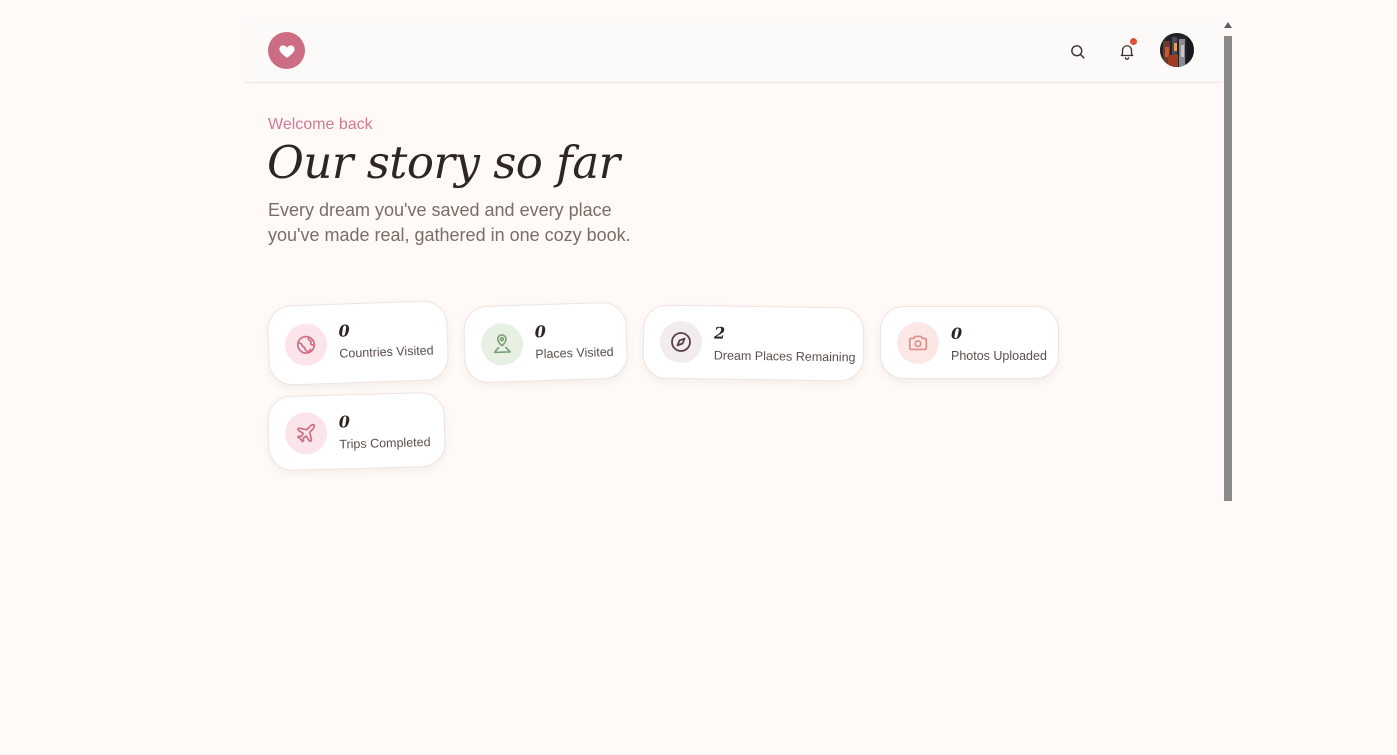  Describe the element at coordinates (1228, 25) in the screenshot. I see `scroll-up-arrow` at that location.